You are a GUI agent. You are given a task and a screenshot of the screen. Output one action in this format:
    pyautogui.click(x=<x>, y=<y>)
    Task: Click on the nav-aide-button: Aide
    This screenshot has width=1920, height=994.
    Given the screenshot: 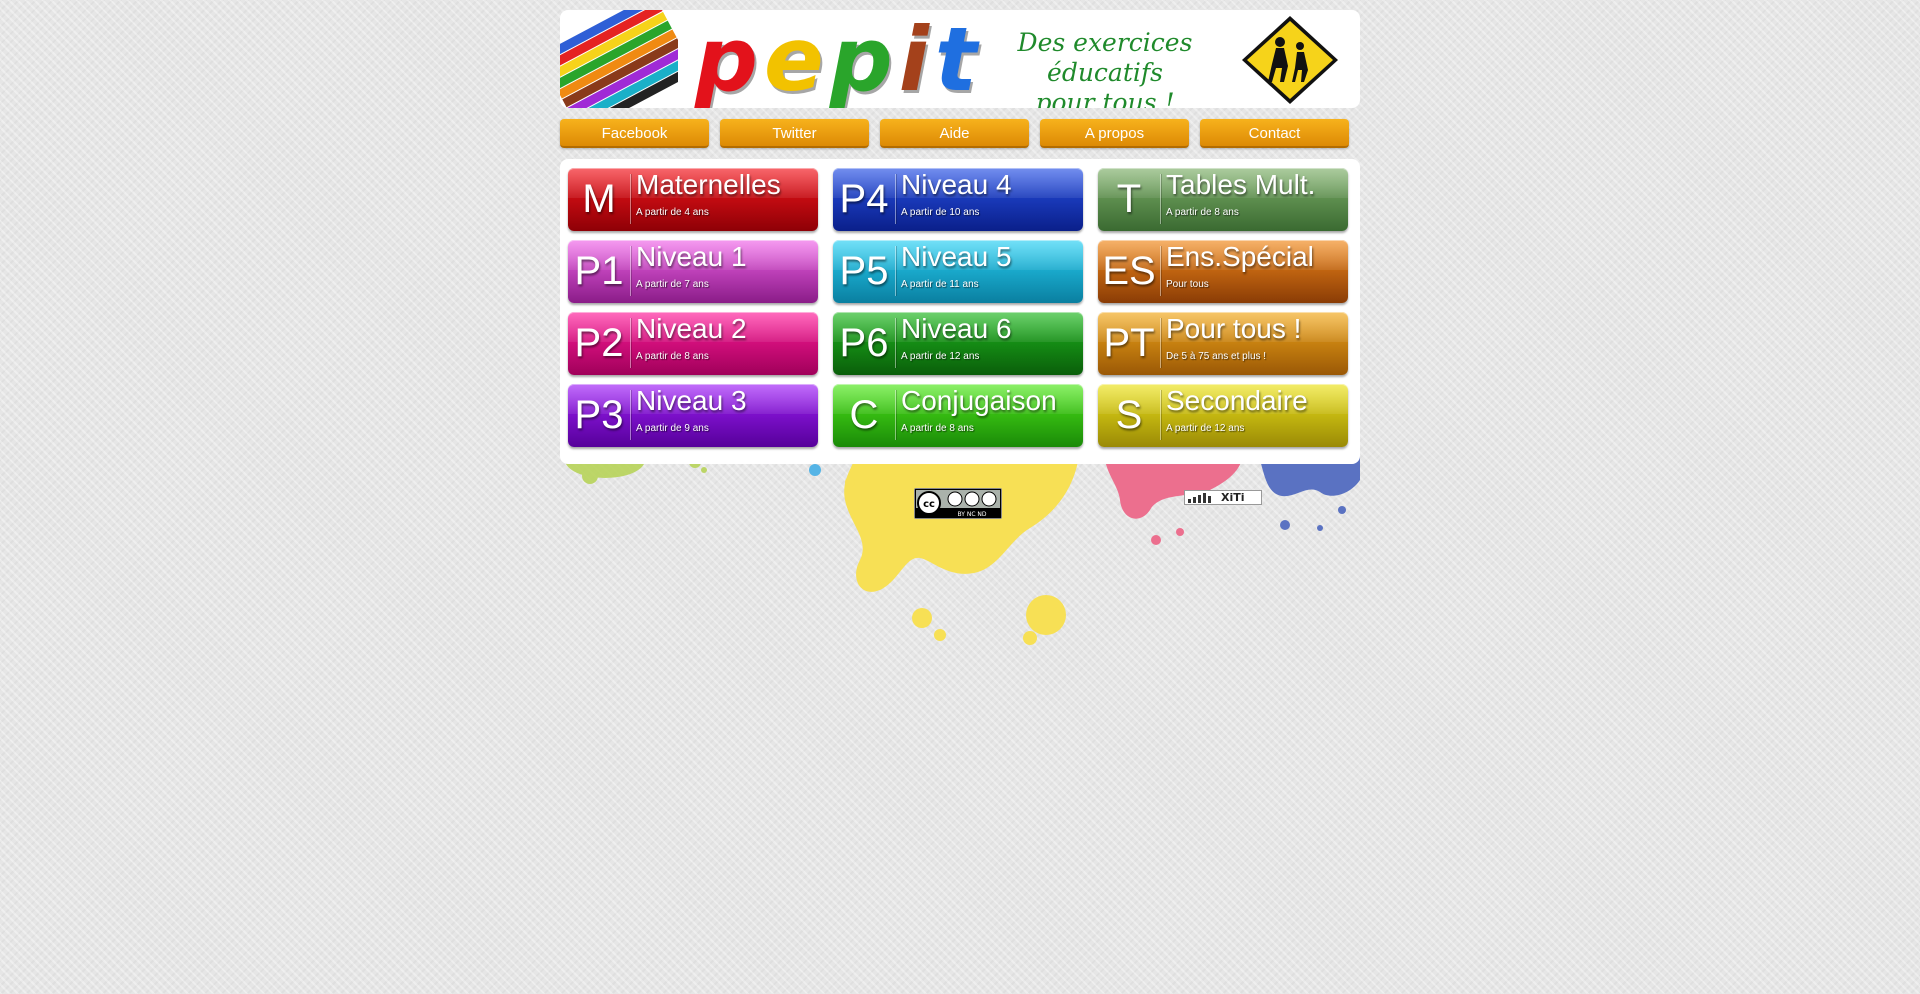 What is the action you would take?
    pyautogui.click(x=954, y=133)
    